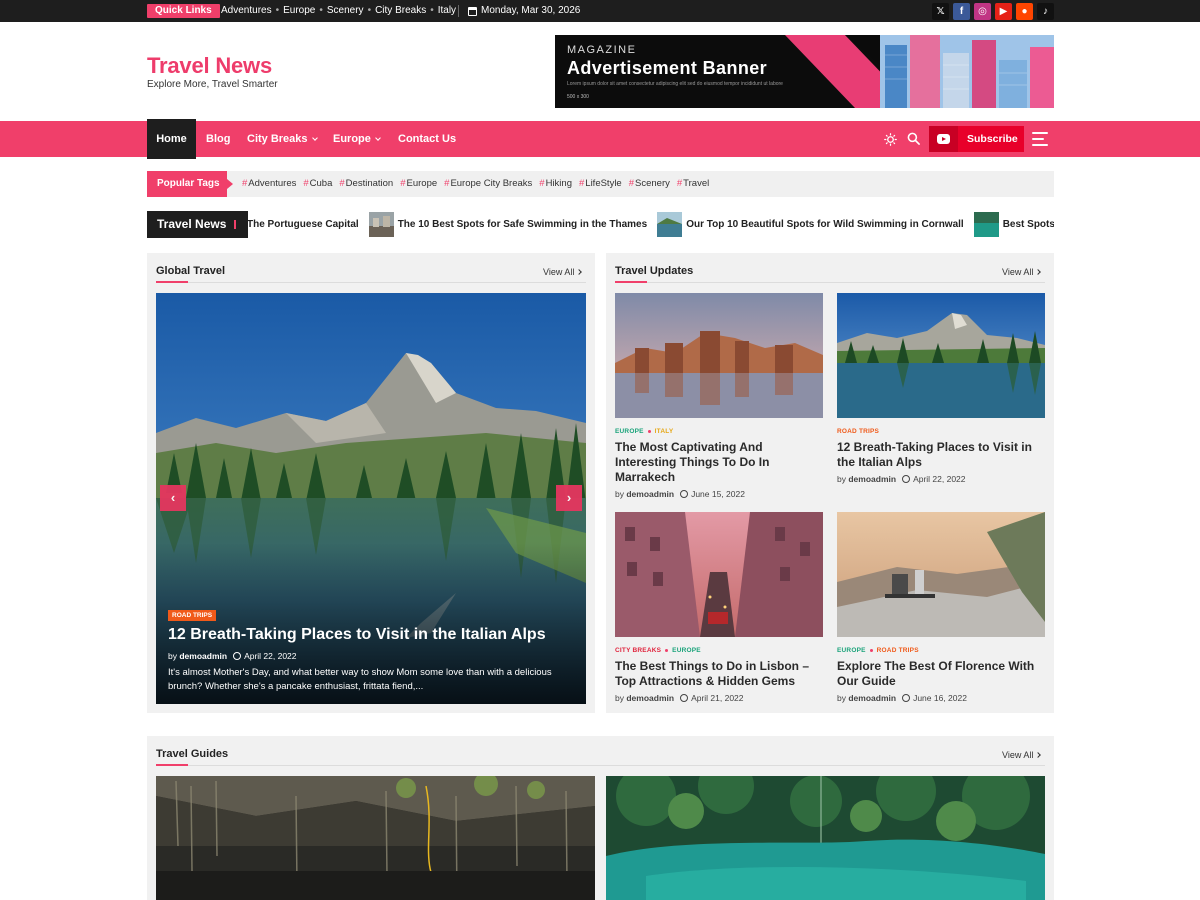  Describe the element at coordinates (400, 11) in the screenshot. I see `quick-link-city-breaks: City Breaks` at that location.